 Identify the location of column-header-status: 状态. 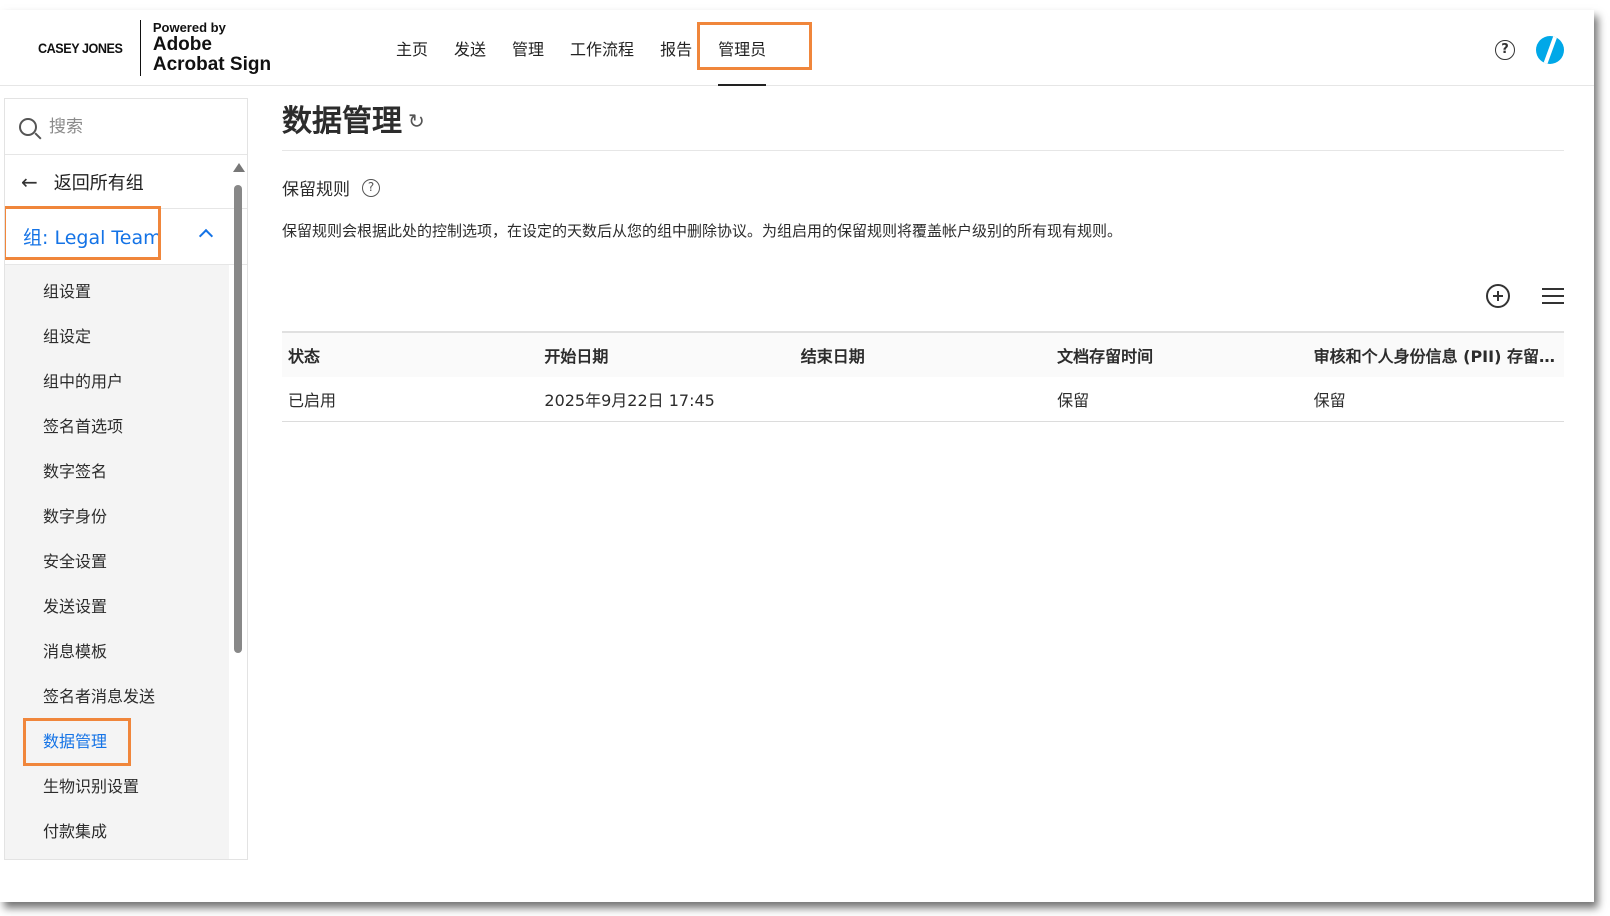
(410, 355).